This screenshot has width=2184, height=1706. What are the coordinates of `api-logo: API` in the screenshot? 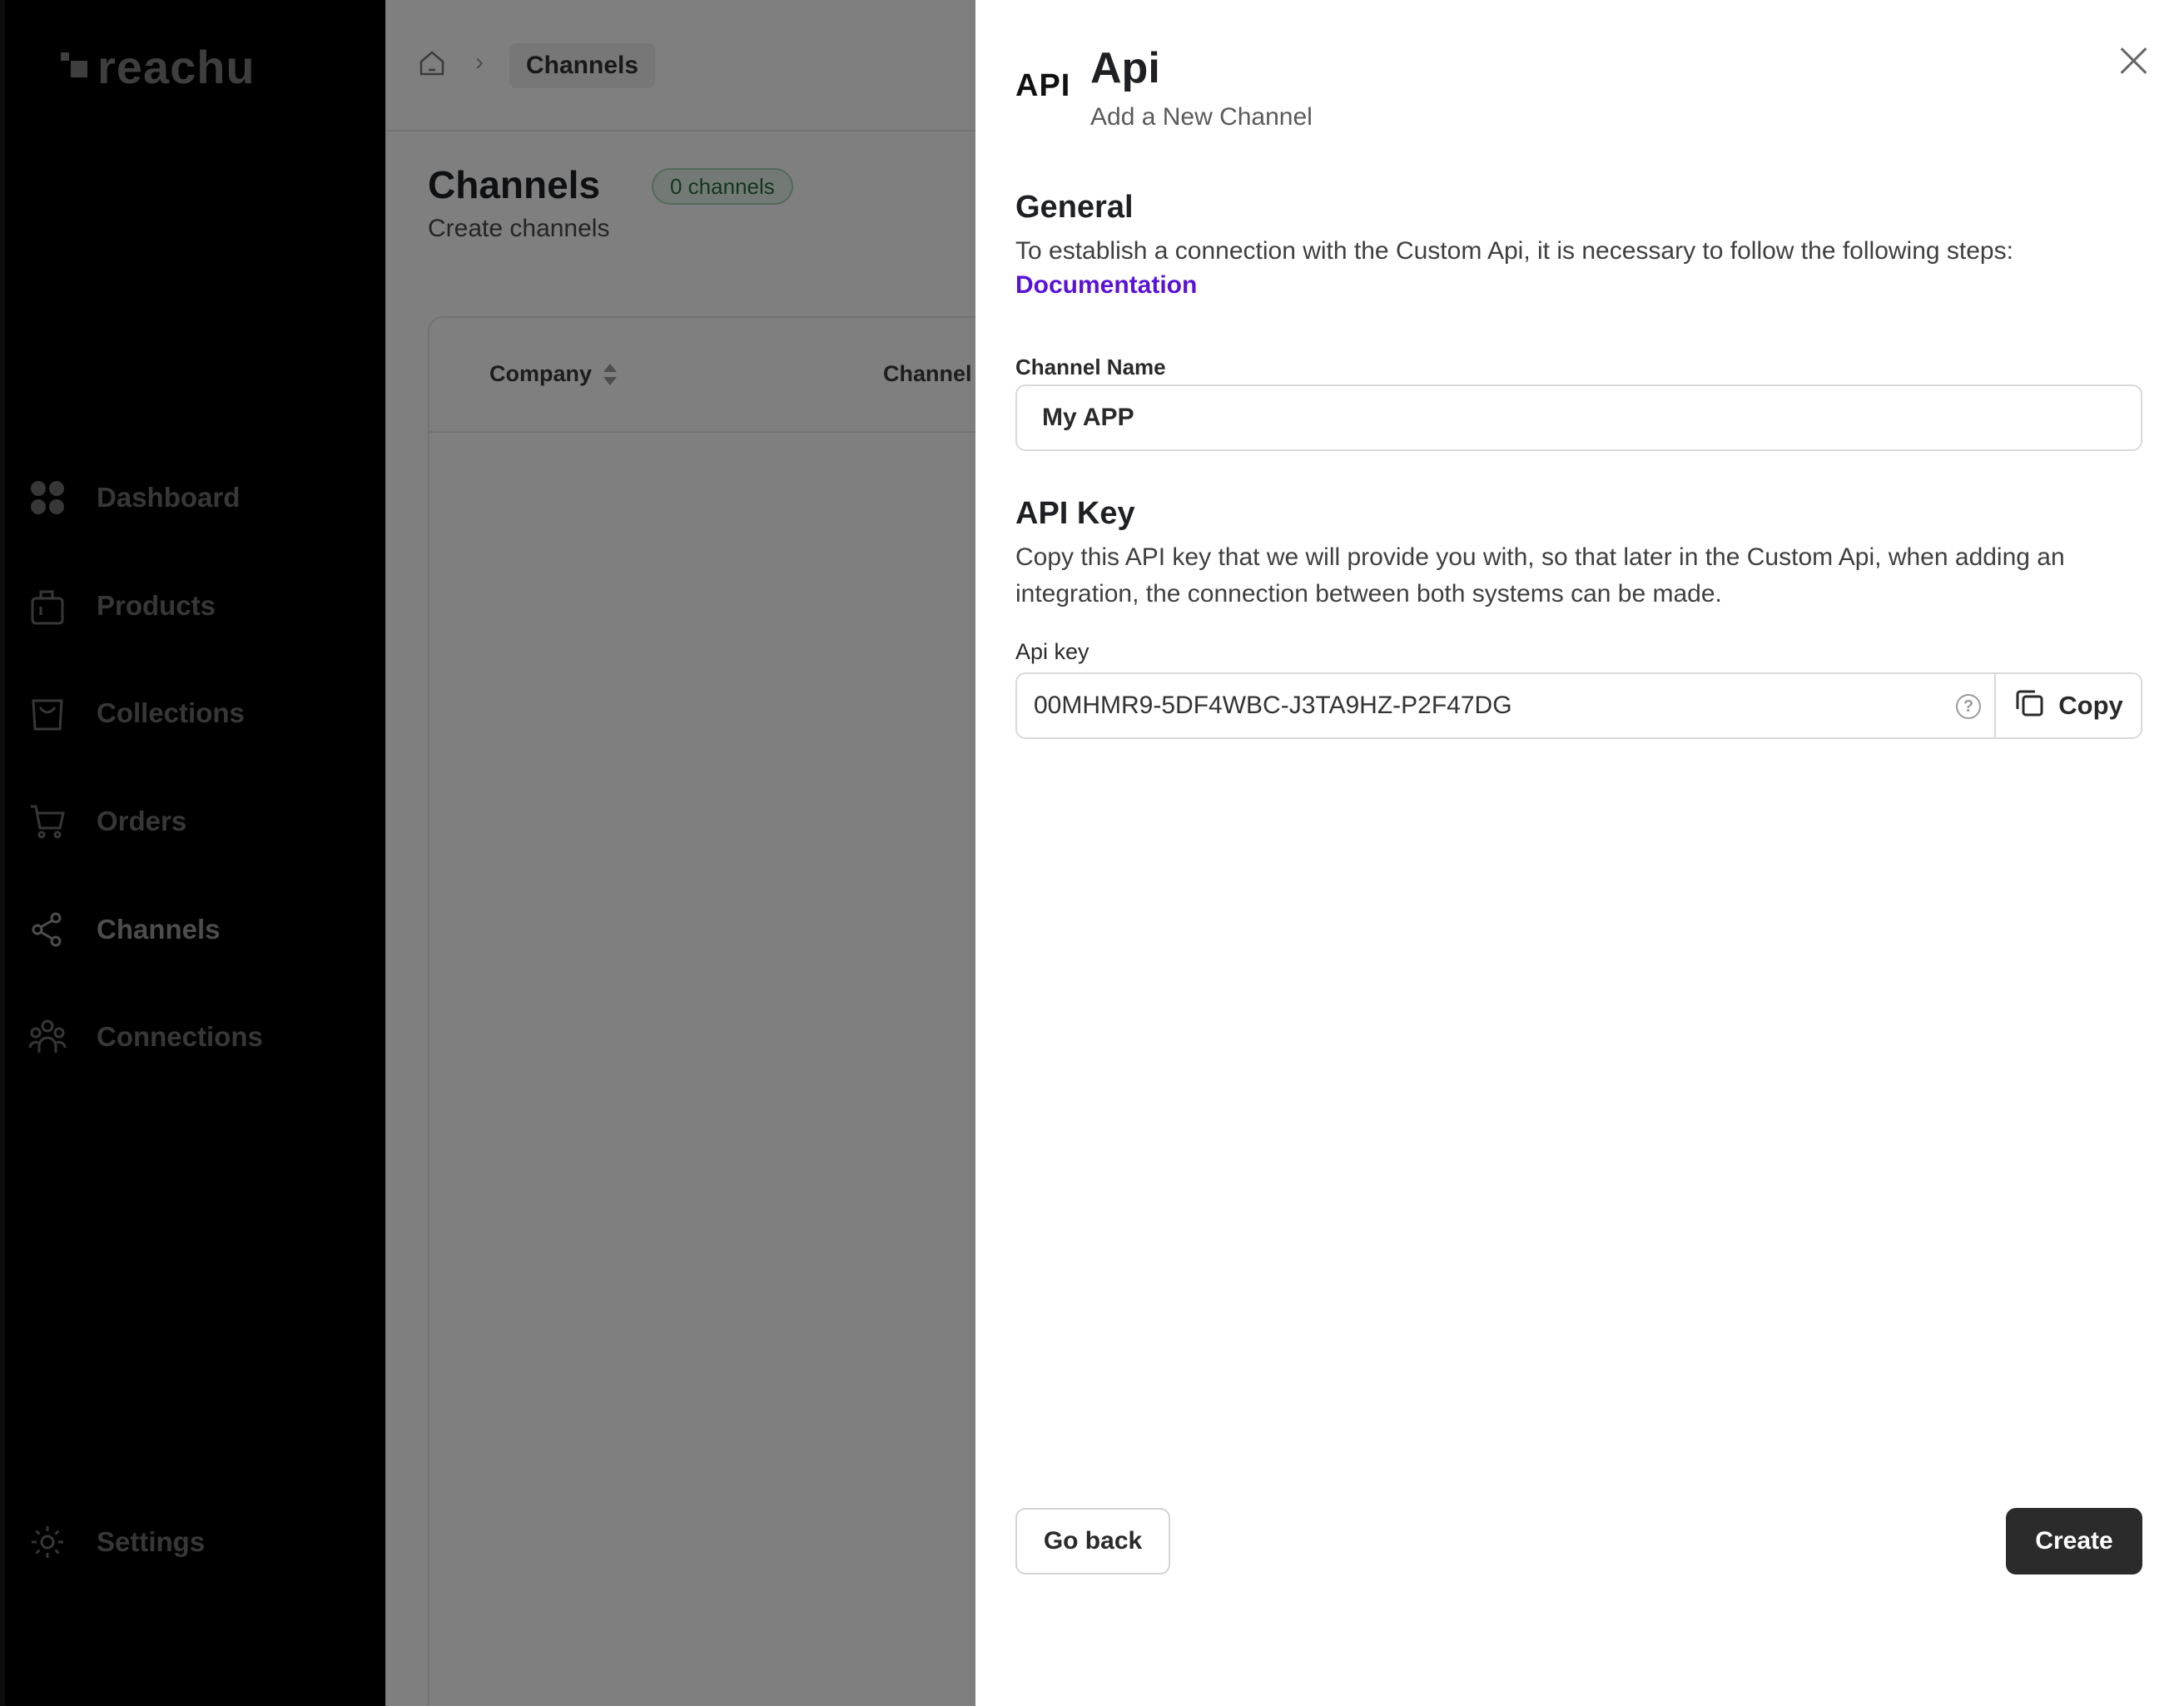 It's located at (1043, 85).